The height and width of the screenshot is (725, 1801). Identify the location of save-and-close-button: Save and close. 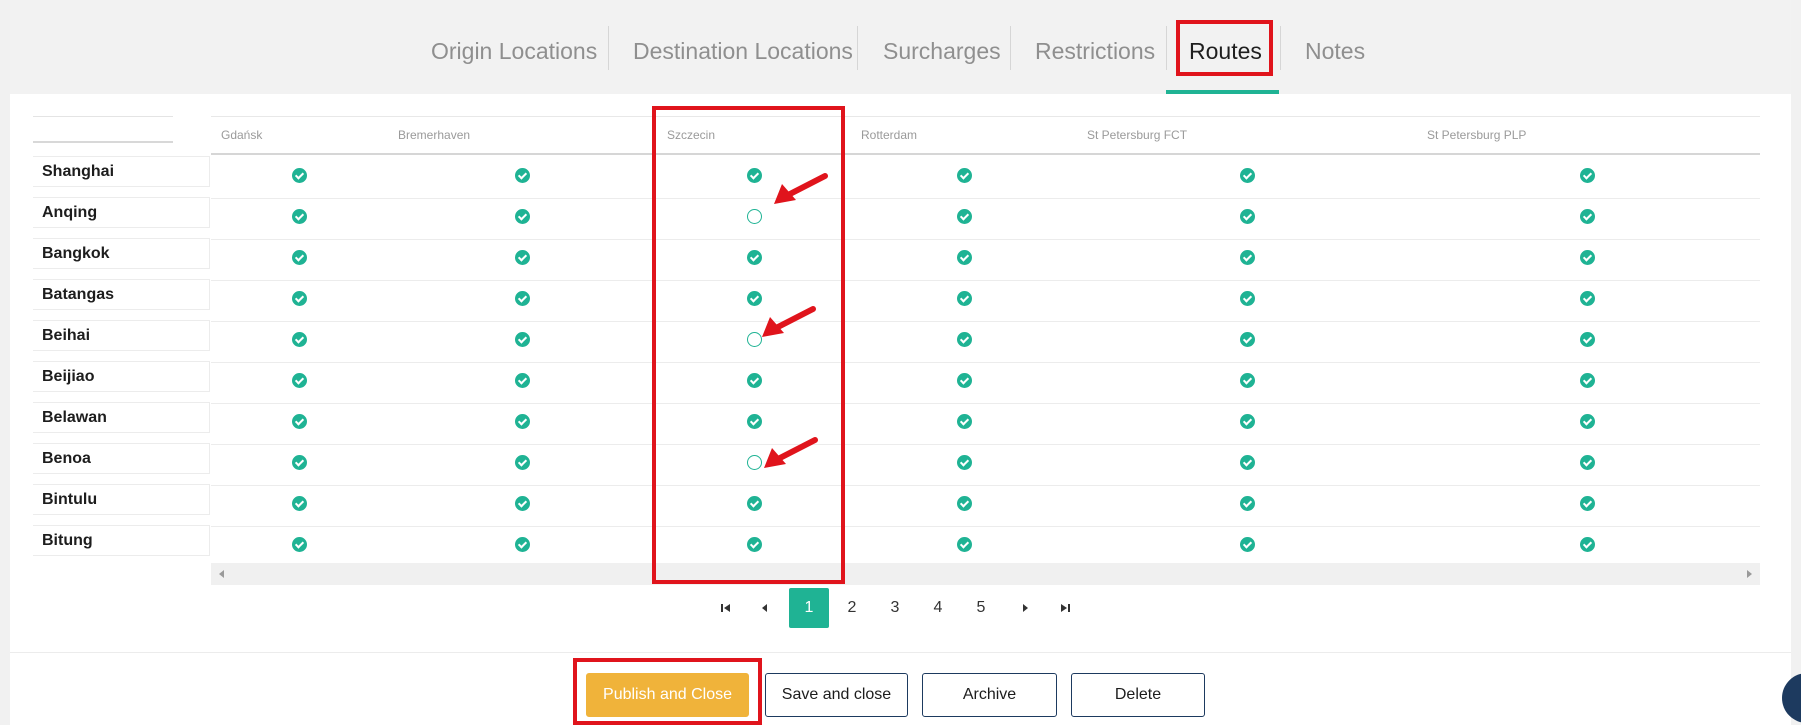
(836, 695).